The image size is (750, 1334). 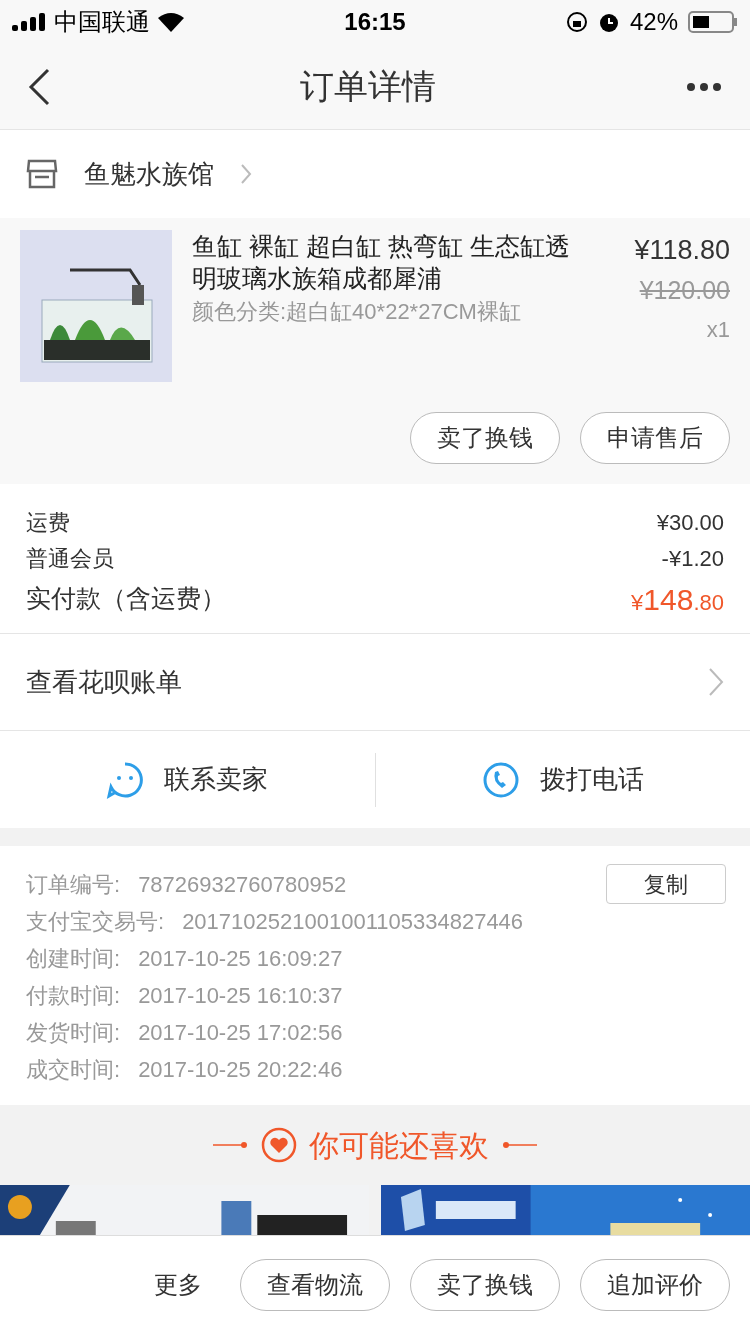 I want to click on signal-icon, so click(x=29, y=22).